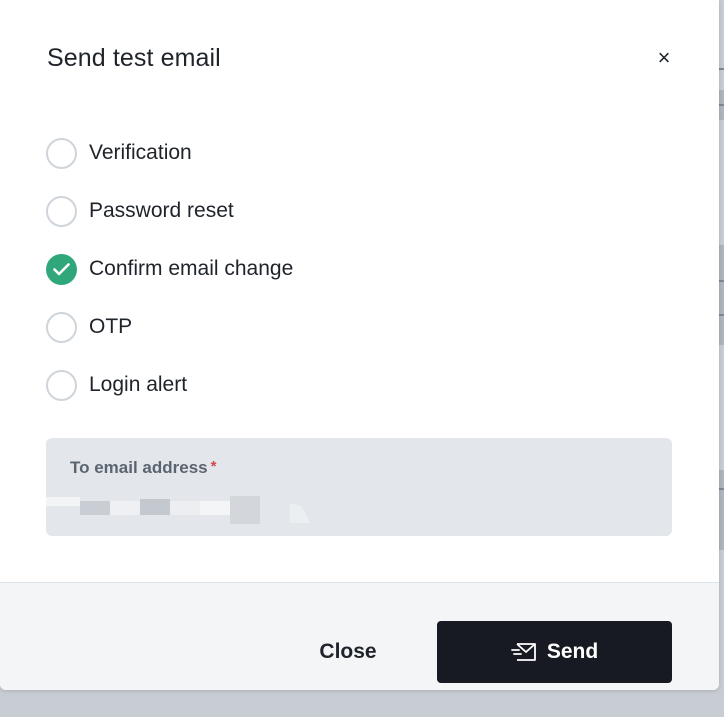 The image size is (724, 717). I want to click on send-button: Send, so click(554, 652).